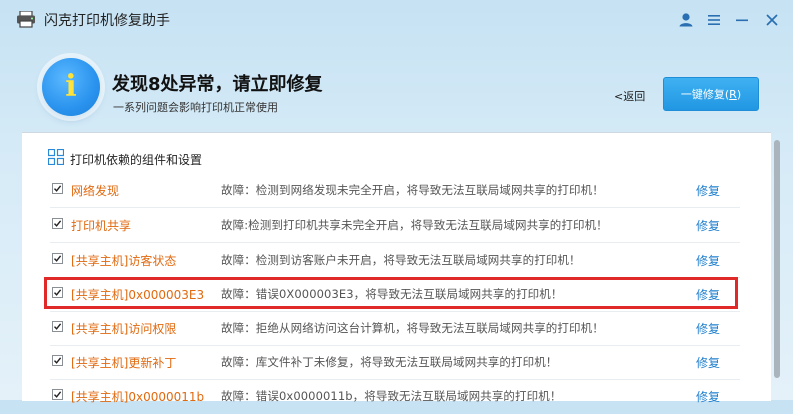 The width and height of the screenshot is (793, 414). I want to click on item-description: 故障：检测到访客账户未开启，将导致无法互联局域网共享的打印机！, so click(401, 260).